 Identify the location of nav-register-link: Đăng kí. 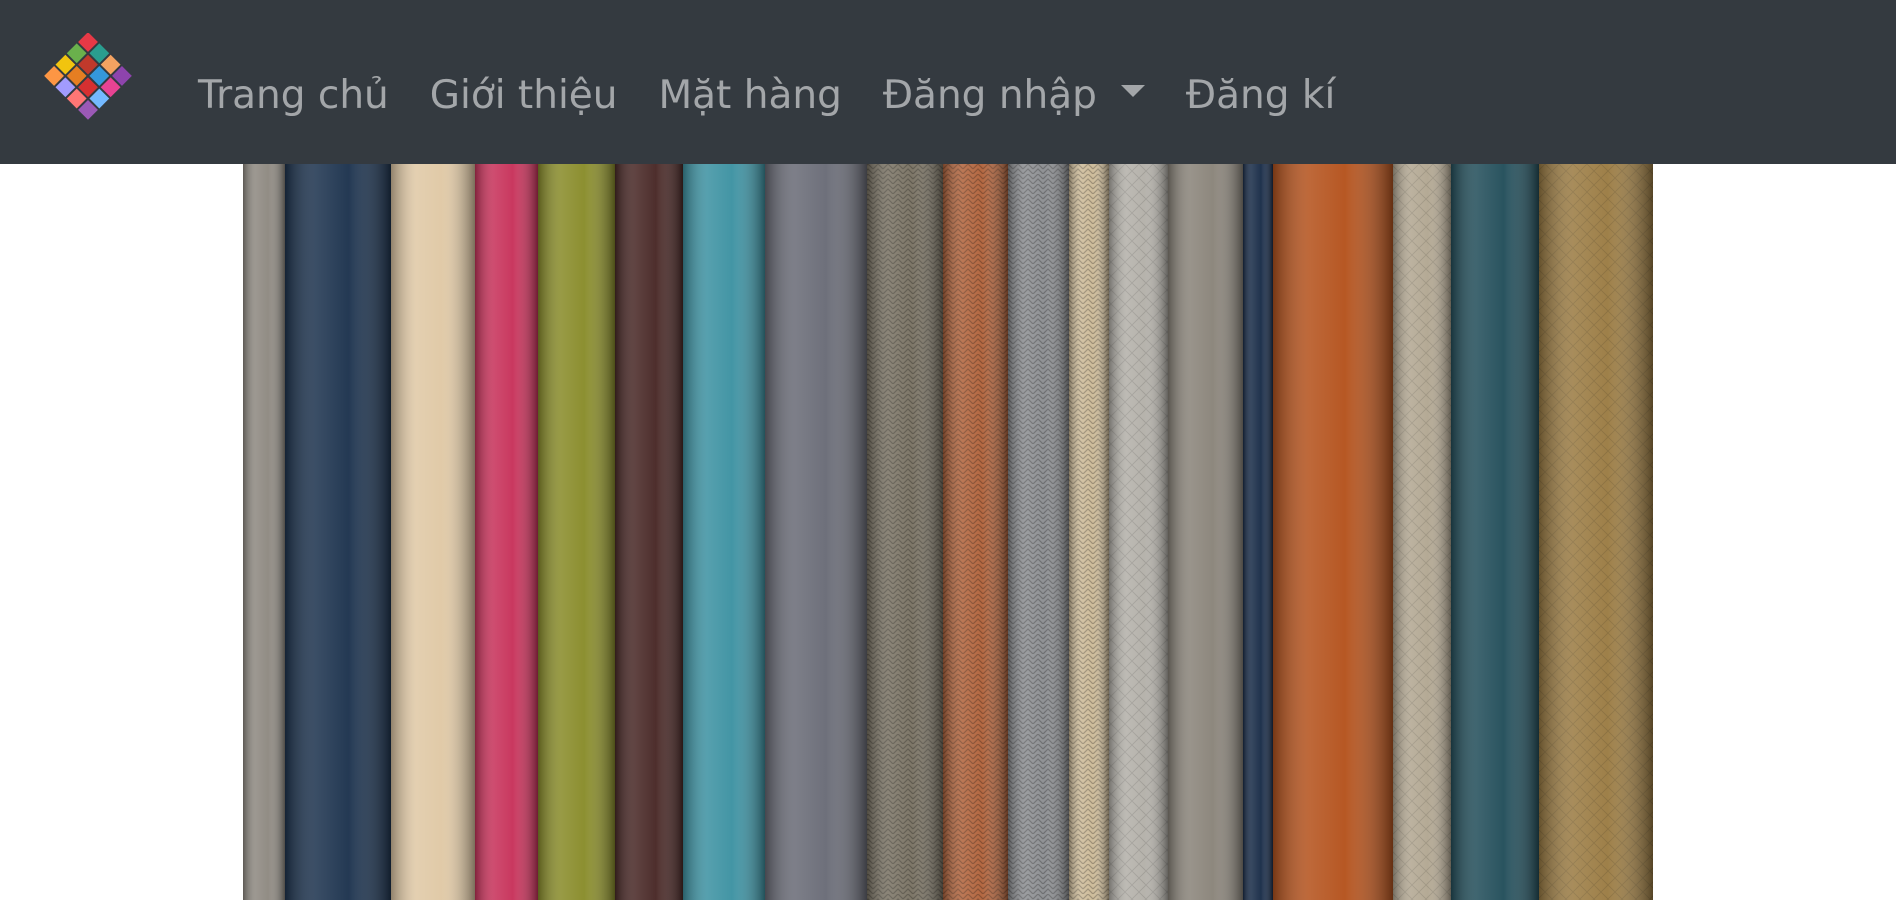
(1260, 95).